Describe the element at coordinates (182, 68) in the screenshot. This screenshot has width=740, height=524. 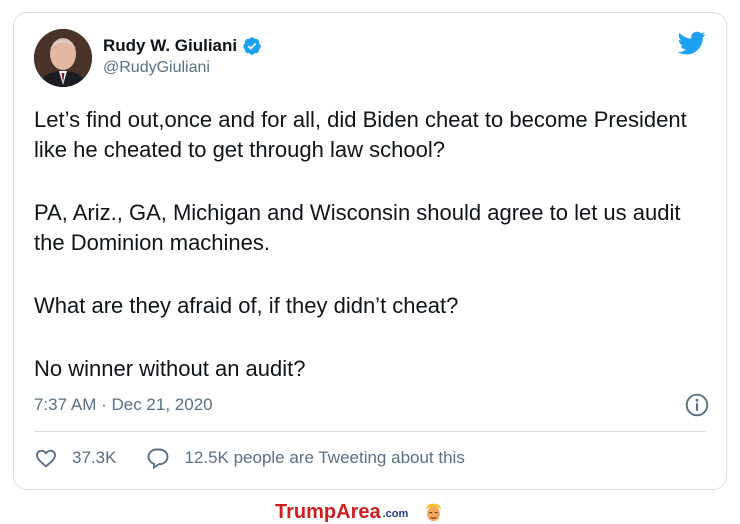
I see `handle: @RudyGiuliani` at that location.